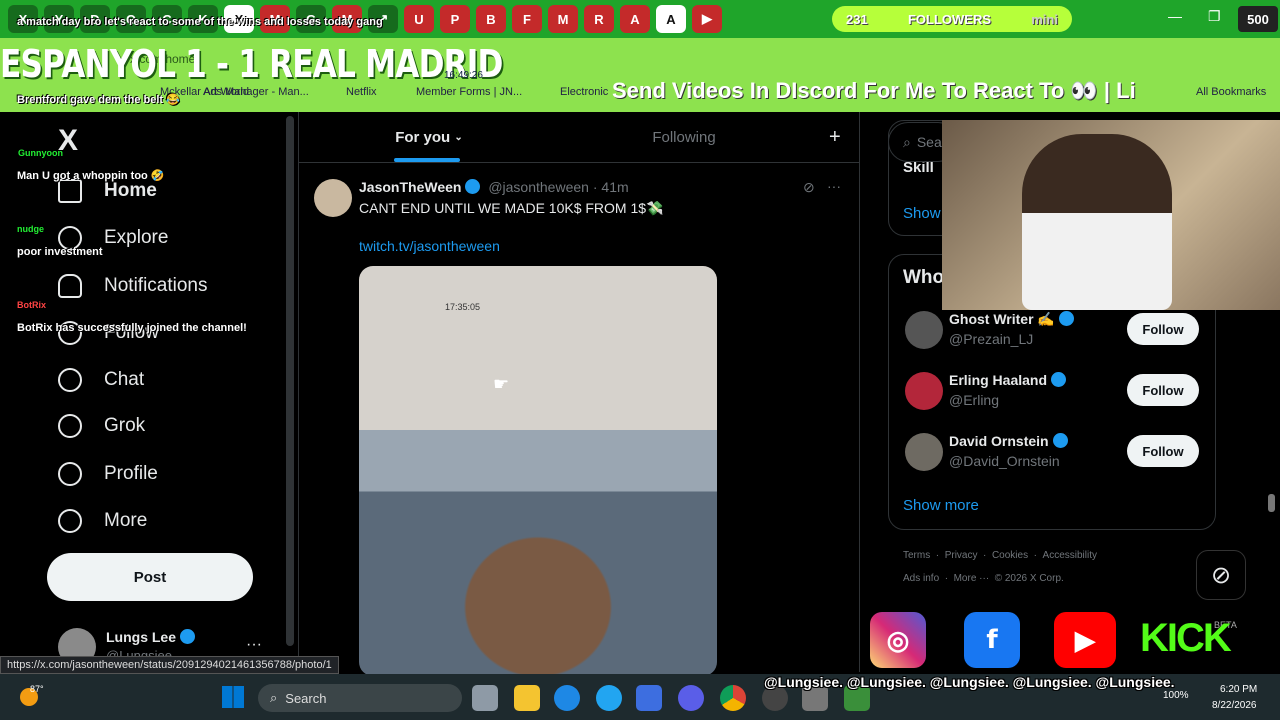 The height and width of the screenshot is (720, 1280). What do you see at coordinates (429, 246) in the screenshot?
I see `tweet-link: twitch.tv/jasontheween` at bounding box center [429, 246].